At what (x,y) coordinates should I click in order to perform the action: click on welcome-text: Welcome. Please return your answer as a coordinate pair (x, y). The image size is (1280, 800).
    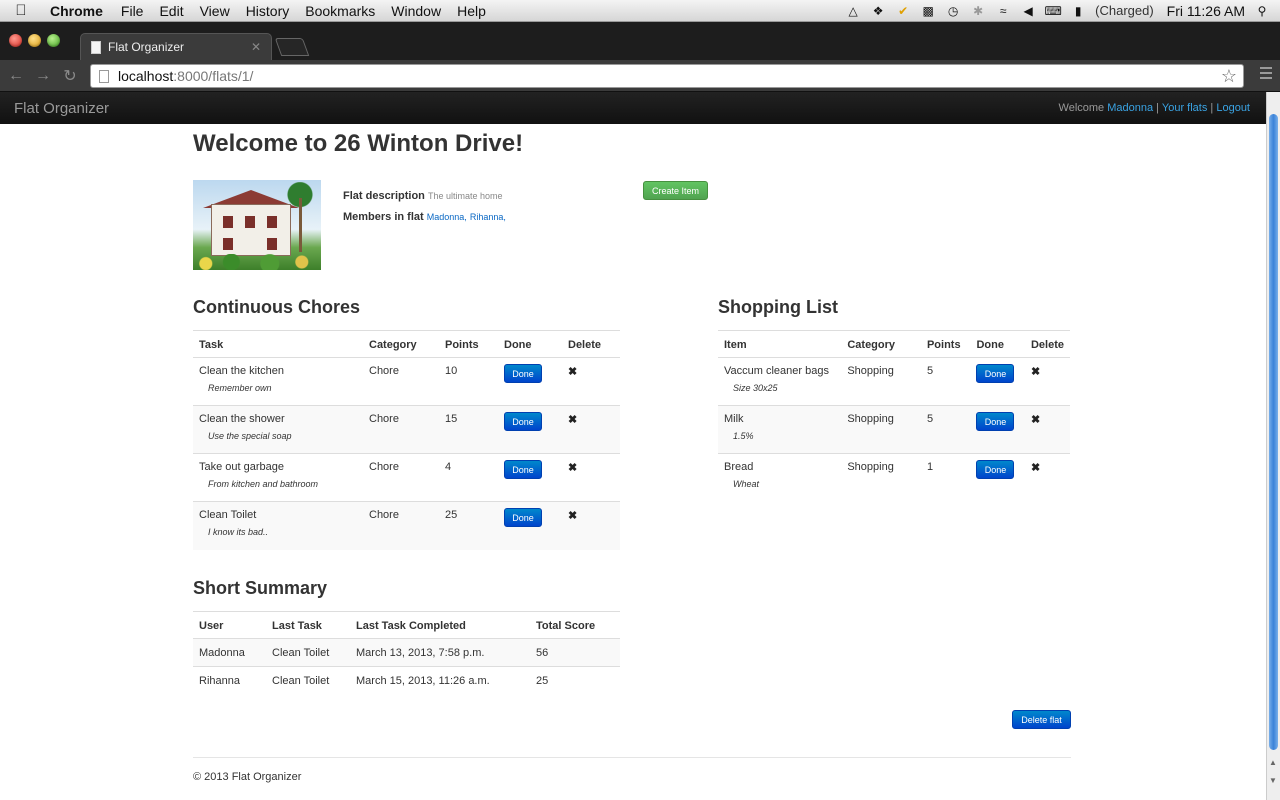
    Looking at the image, I should click on (1081, 108).